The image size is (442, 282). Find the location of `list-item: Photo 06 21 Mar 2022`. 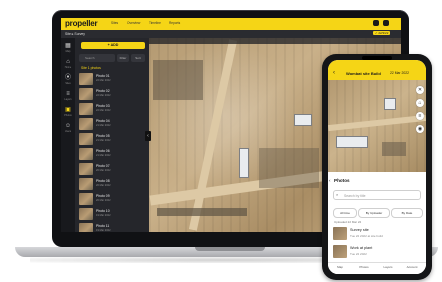

list-item: Photo 06 21 Mar 2022 is located at coordinates (112, 154).